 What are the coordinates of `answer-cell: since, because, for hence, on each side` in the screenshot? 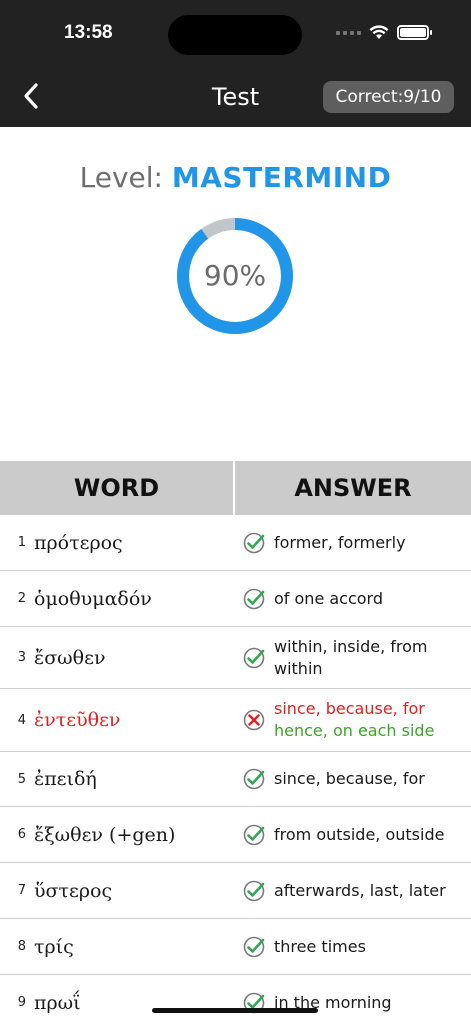 It's located at (353, 720).